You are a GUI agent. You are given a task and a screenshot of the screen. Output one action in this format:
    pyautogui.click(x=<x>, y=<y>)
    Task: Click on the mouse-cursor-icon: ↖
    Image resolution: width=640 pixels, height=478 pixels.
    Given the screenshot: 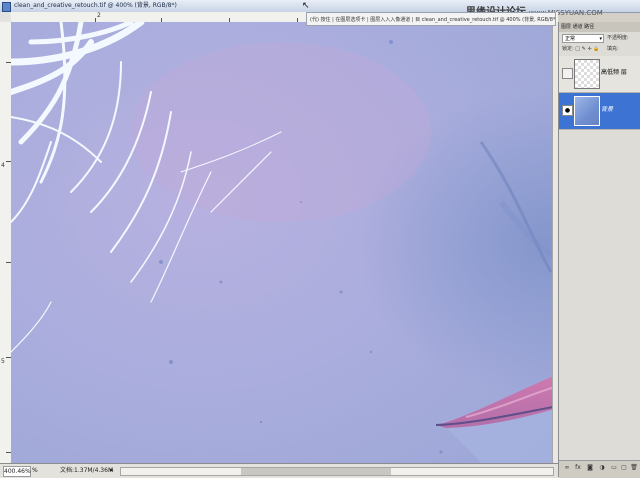 What is the action you would take?
    pyautogui.click(x=306, y=6)
    